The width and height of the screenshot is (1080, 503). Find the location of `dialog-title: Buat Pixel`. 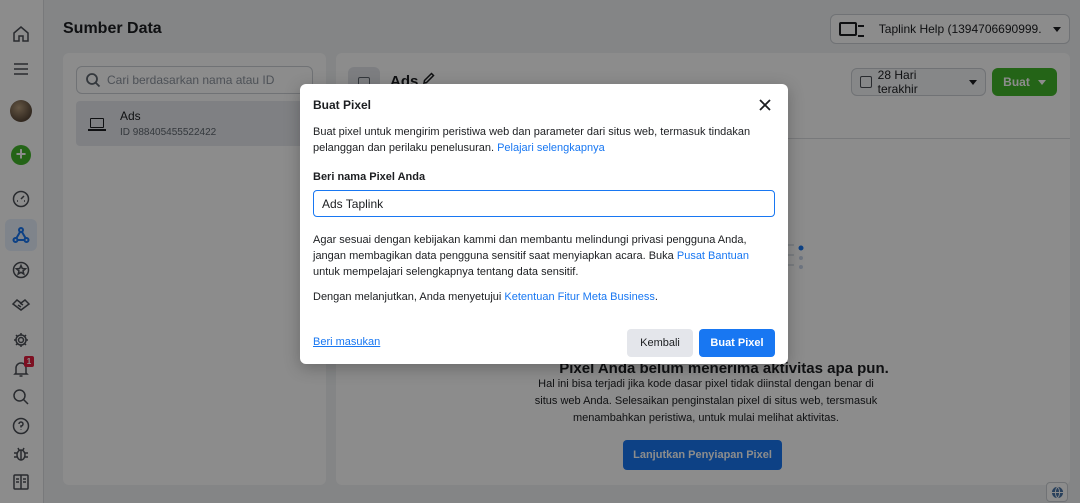

dialog-title: Buat Pixel is located at coordinates (342, 105).